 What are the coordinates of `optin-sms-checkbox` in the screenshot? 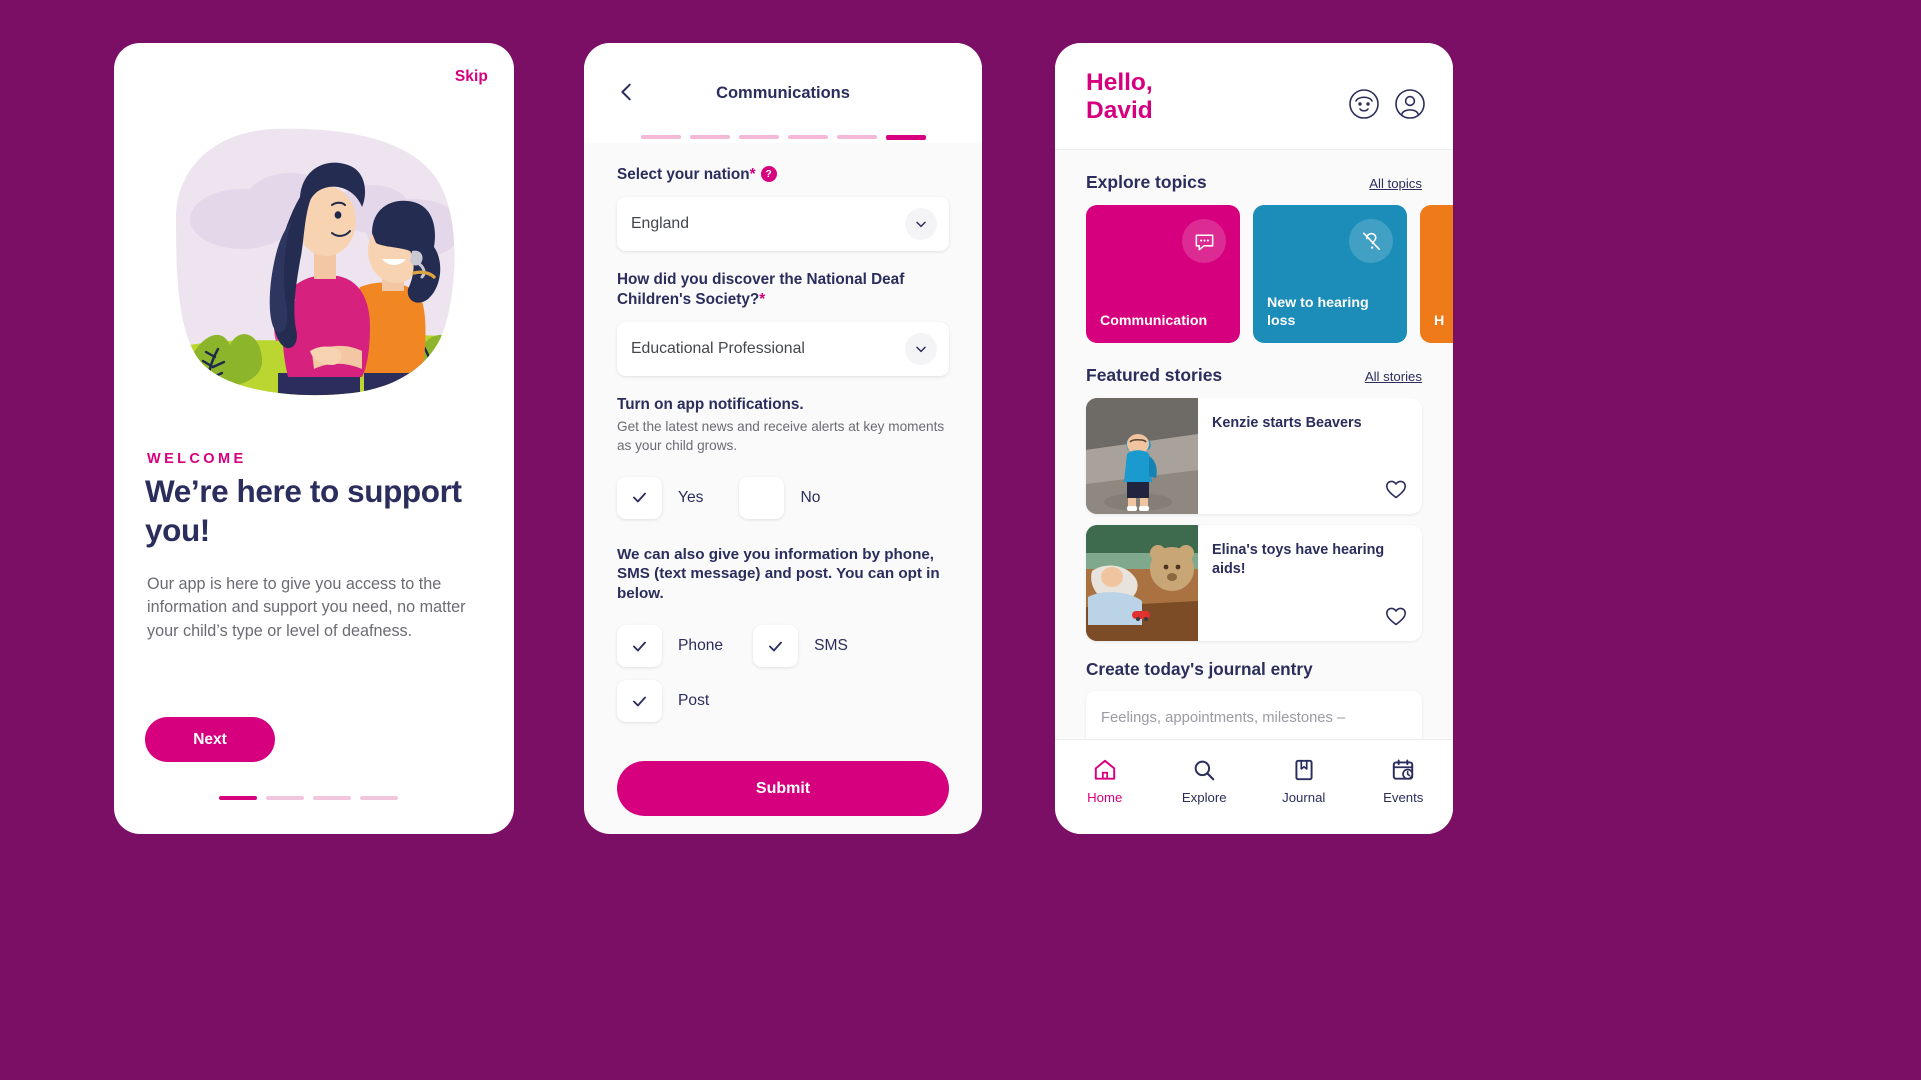 It's located at (776, 646).